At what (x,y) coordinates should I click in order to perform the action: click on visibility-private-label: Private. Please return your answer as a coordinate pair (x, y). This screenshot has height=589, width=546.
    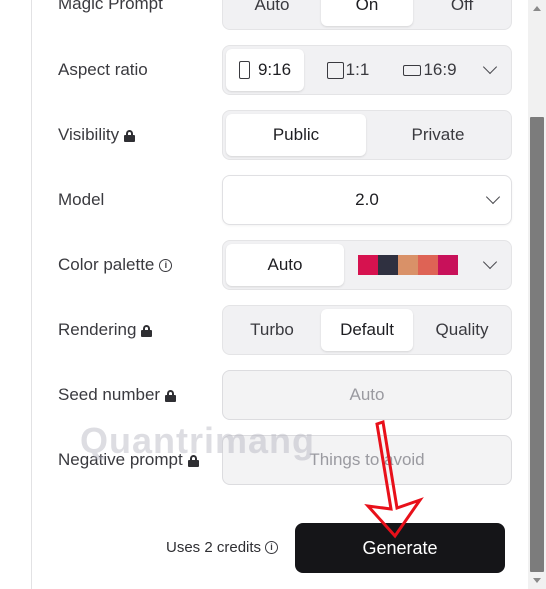
    Looking at the image, I should click on (438, 134).